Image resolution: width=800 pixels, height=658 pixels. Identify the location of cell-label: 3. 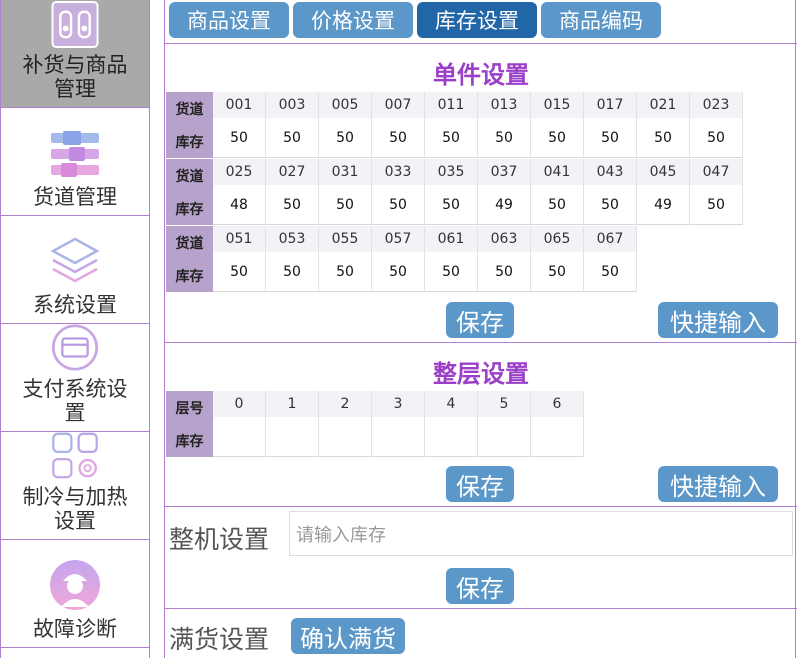
(398, 404).